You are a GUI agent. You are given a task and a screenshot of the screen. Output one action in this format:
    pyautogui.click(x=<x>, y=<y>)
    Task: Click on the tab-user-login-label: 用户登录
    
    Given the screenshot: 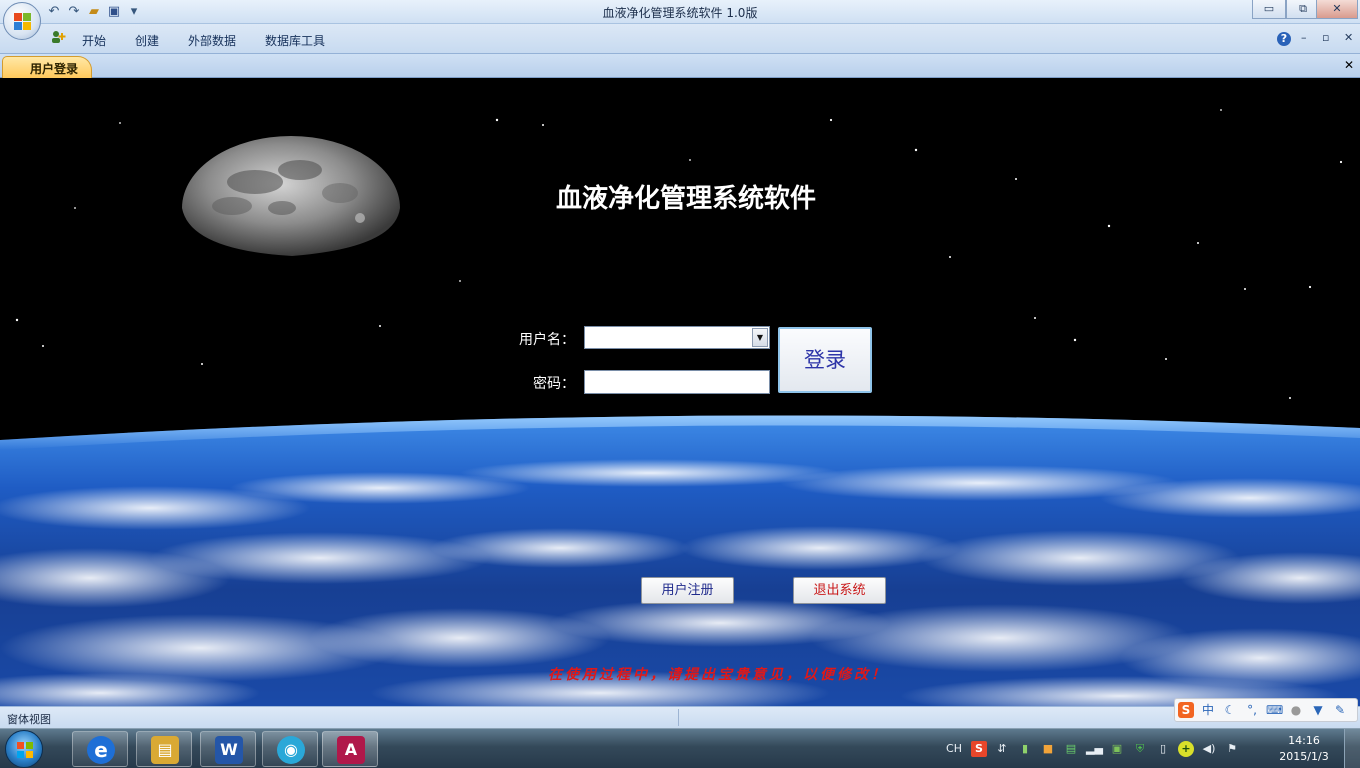 What is the action you would take?
    pyautogui.click(x=54, y=69)
    